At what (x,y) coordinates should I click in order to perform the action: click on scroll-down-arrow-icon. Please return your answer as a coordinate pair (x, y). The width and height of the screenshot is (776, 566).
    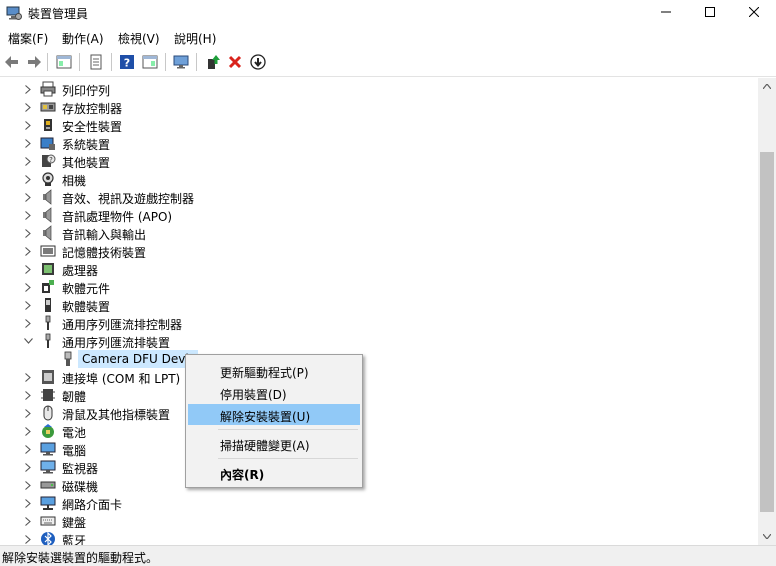
    Looking at the image, I should click on (767, 536).